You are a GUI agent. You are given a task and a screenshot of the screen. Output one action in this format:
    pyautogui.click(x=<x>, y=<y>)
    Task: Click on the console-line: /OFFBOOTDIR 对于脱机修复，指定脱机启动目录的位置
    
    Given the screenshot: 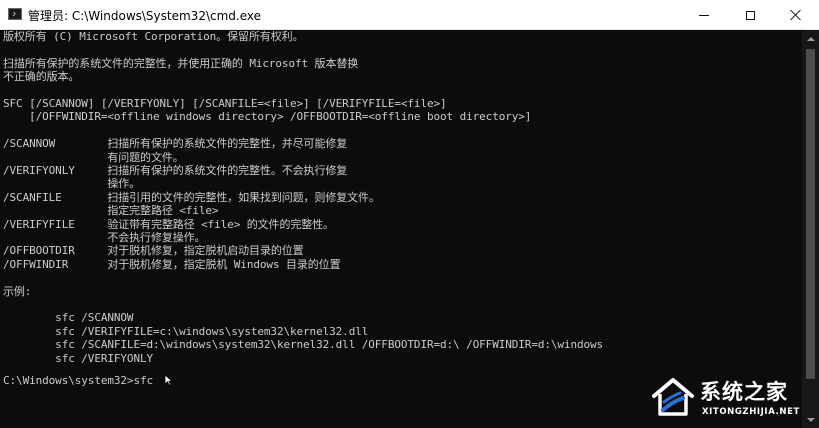 What is the action you would take?
    pyautogui.click(x=153, y=251)
    